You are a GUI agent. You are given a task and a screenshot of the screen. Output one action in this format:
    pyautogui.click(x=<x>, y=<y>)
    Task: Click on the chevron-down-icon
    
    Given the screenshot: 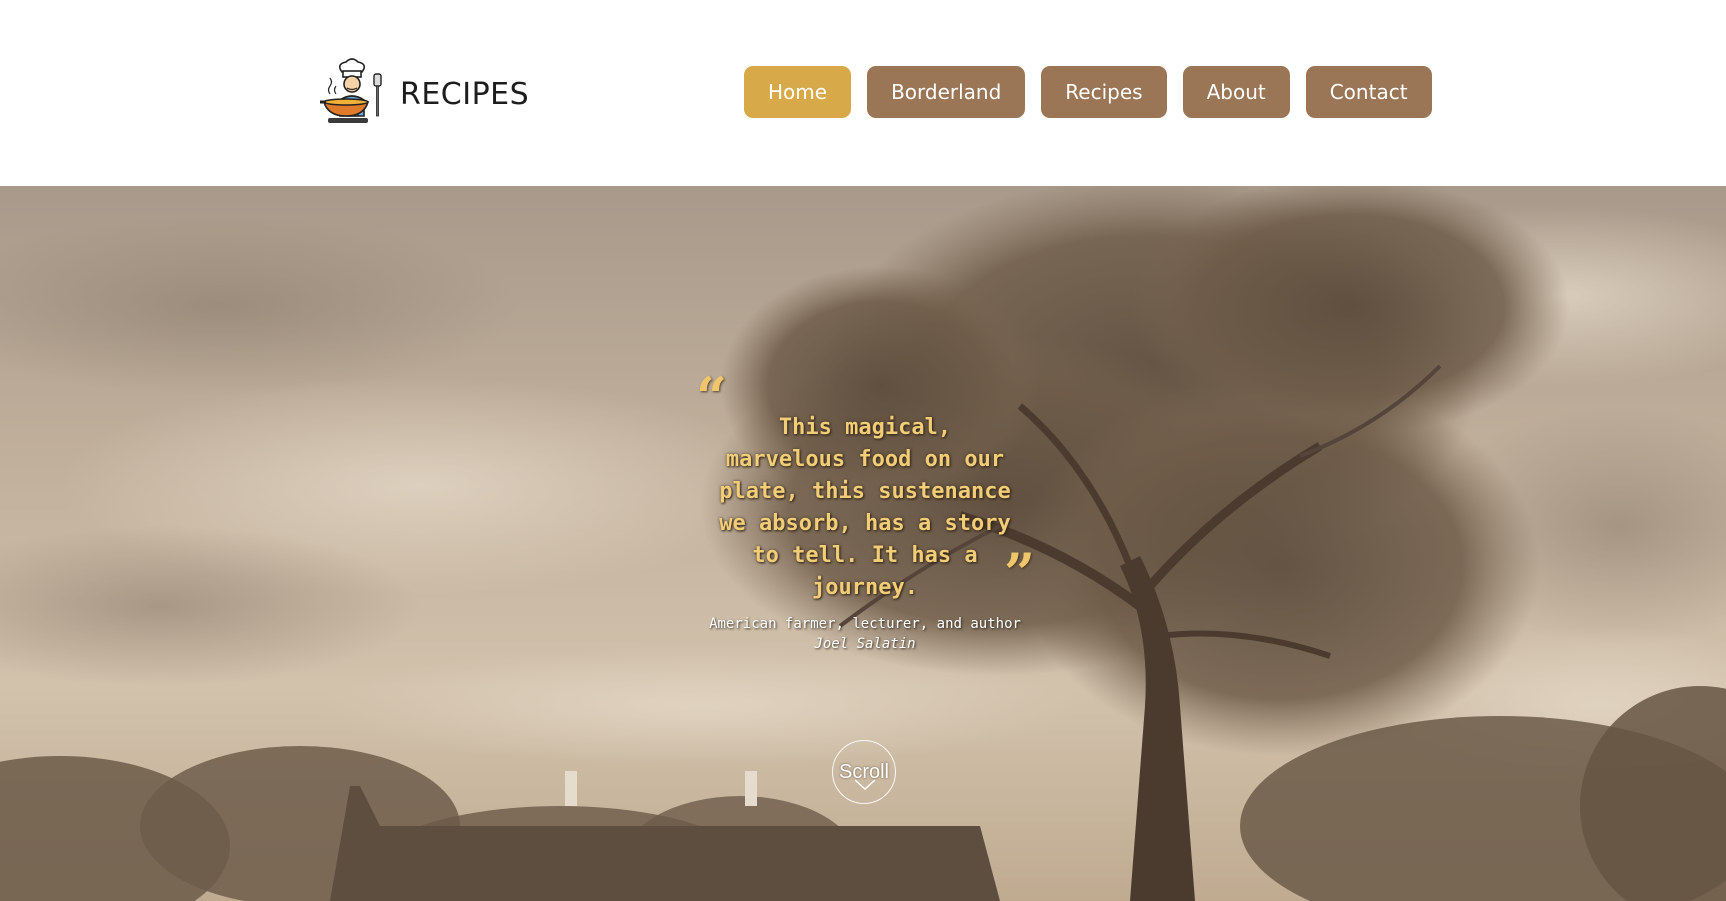 What is the action you would take?
    pyautogui.click(x=865, y=785)
    